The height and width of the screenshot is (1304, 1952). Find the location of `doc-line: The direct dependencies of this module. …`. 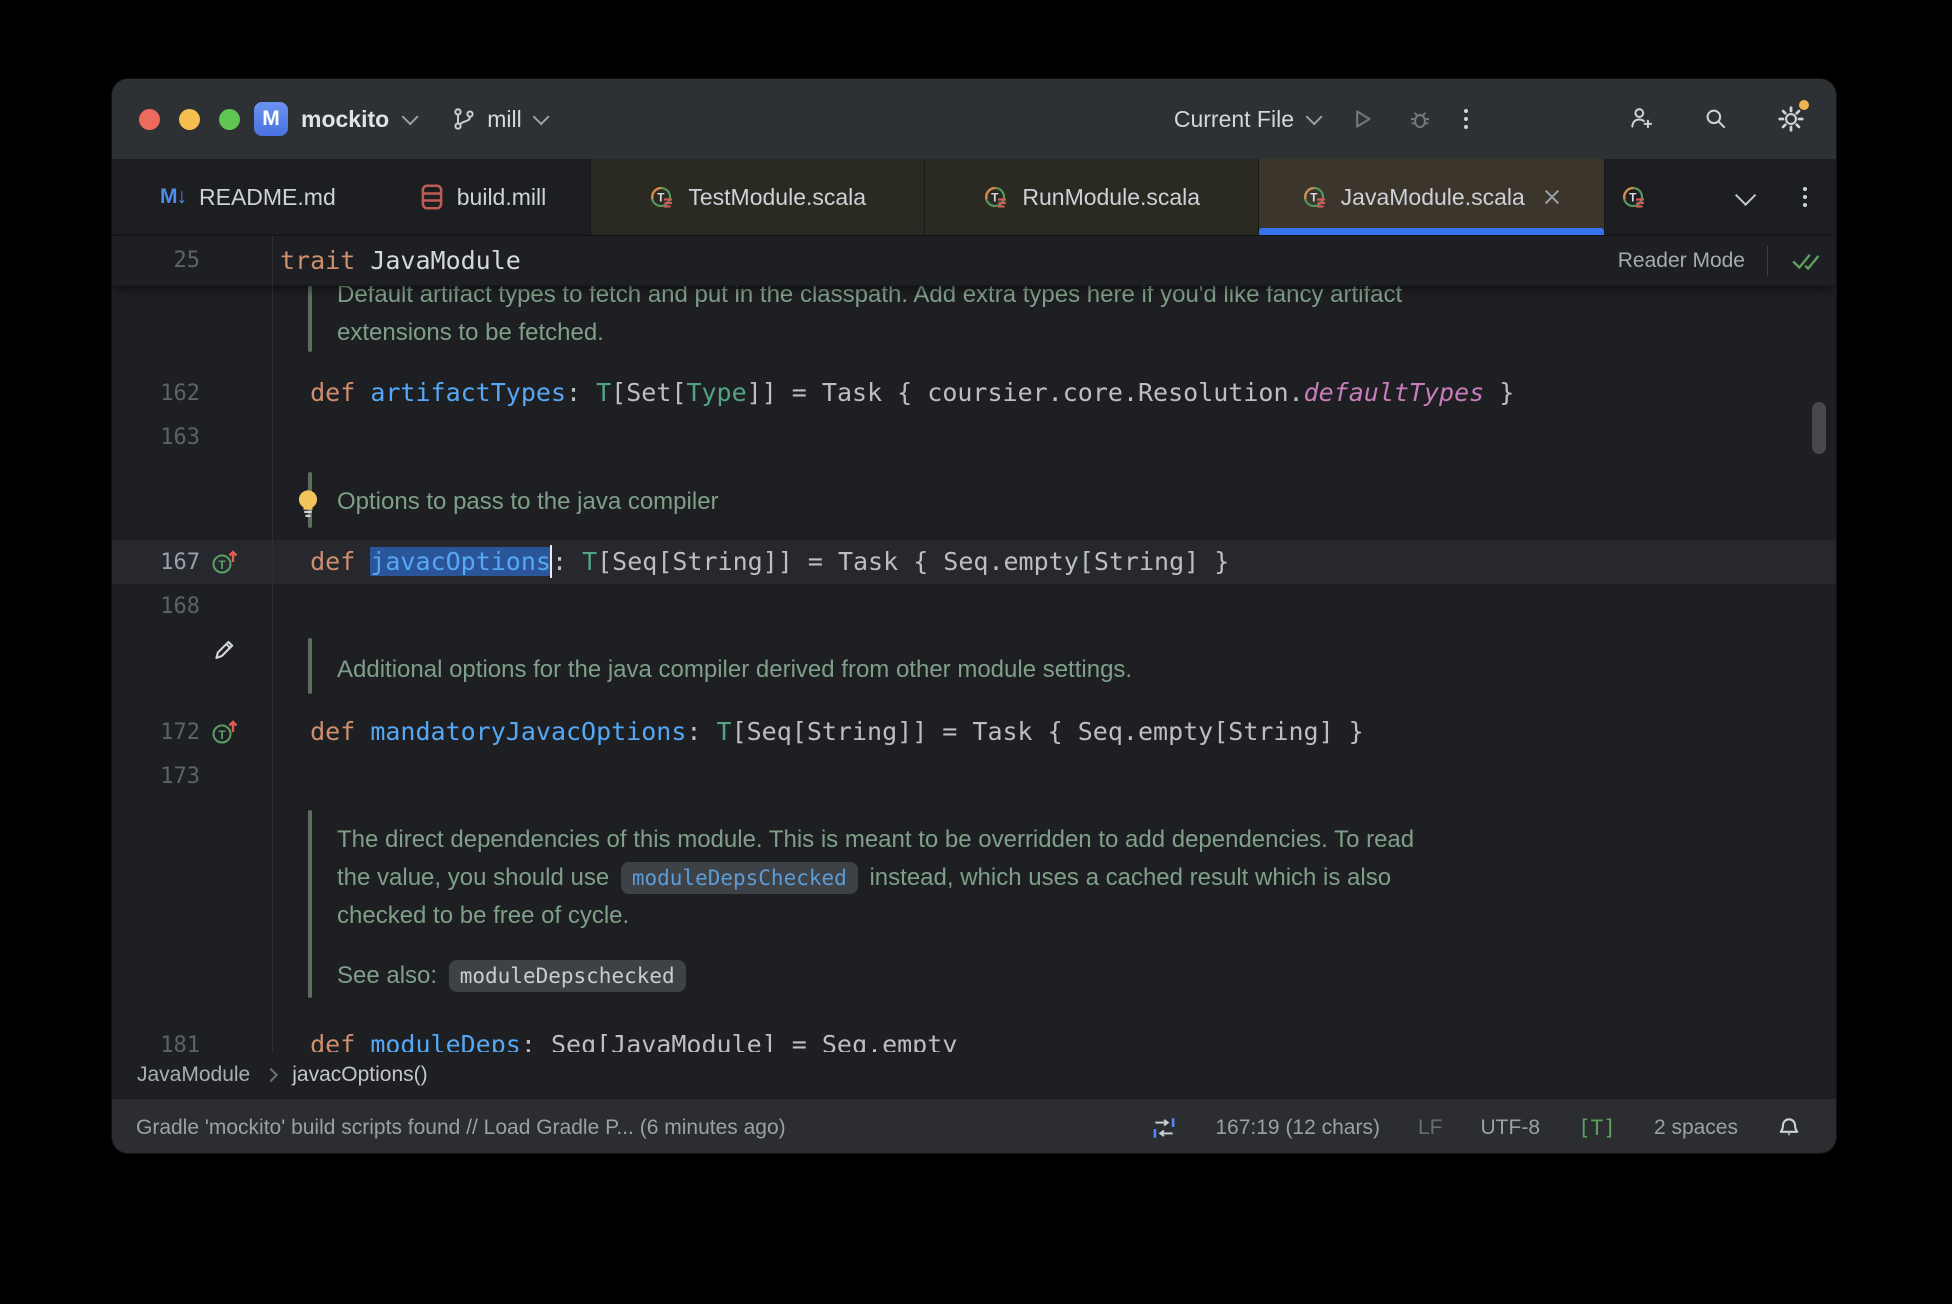

doc-line: The direct dependencies of this module. … is located at coordinates (974, 840).